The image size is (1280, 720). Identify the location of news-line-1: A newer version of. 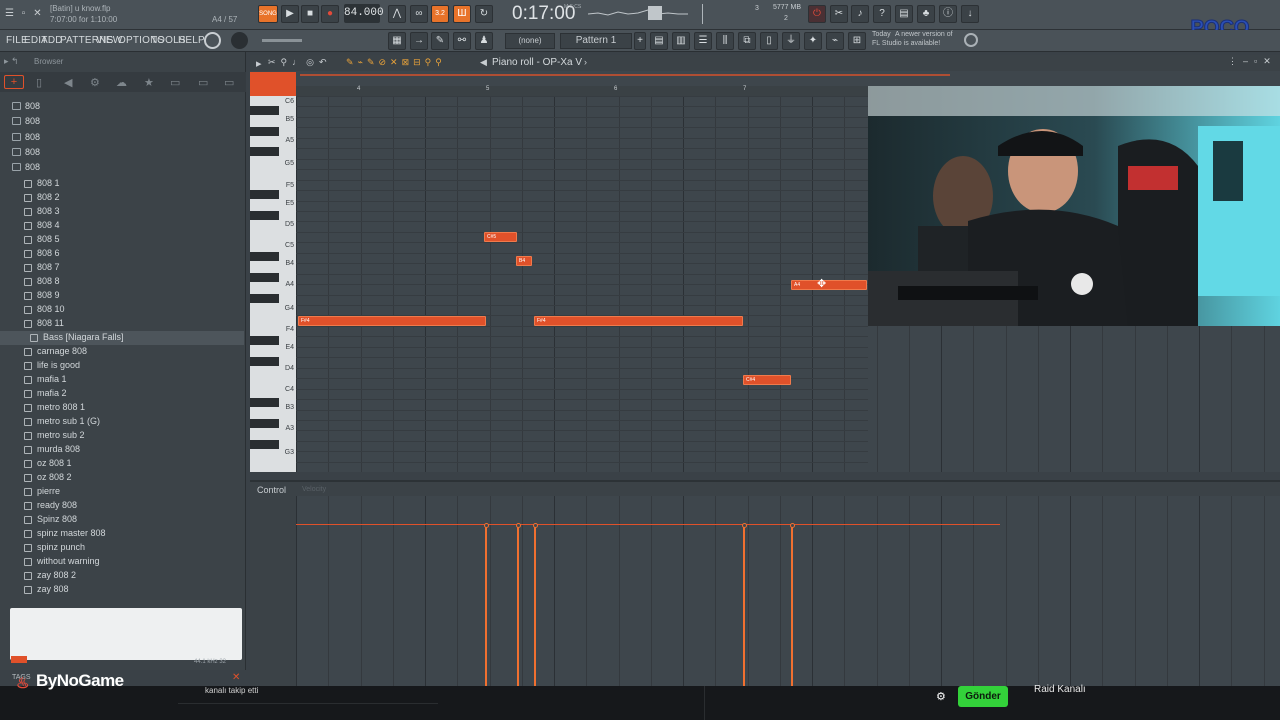
(924, 34).